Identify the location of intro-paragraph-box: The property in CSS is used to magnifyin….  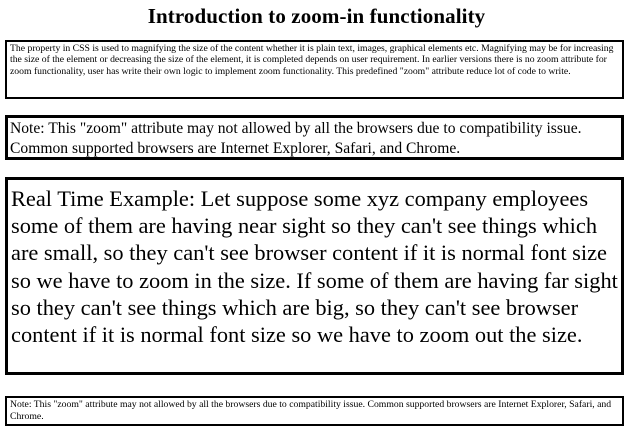
(314, 69).